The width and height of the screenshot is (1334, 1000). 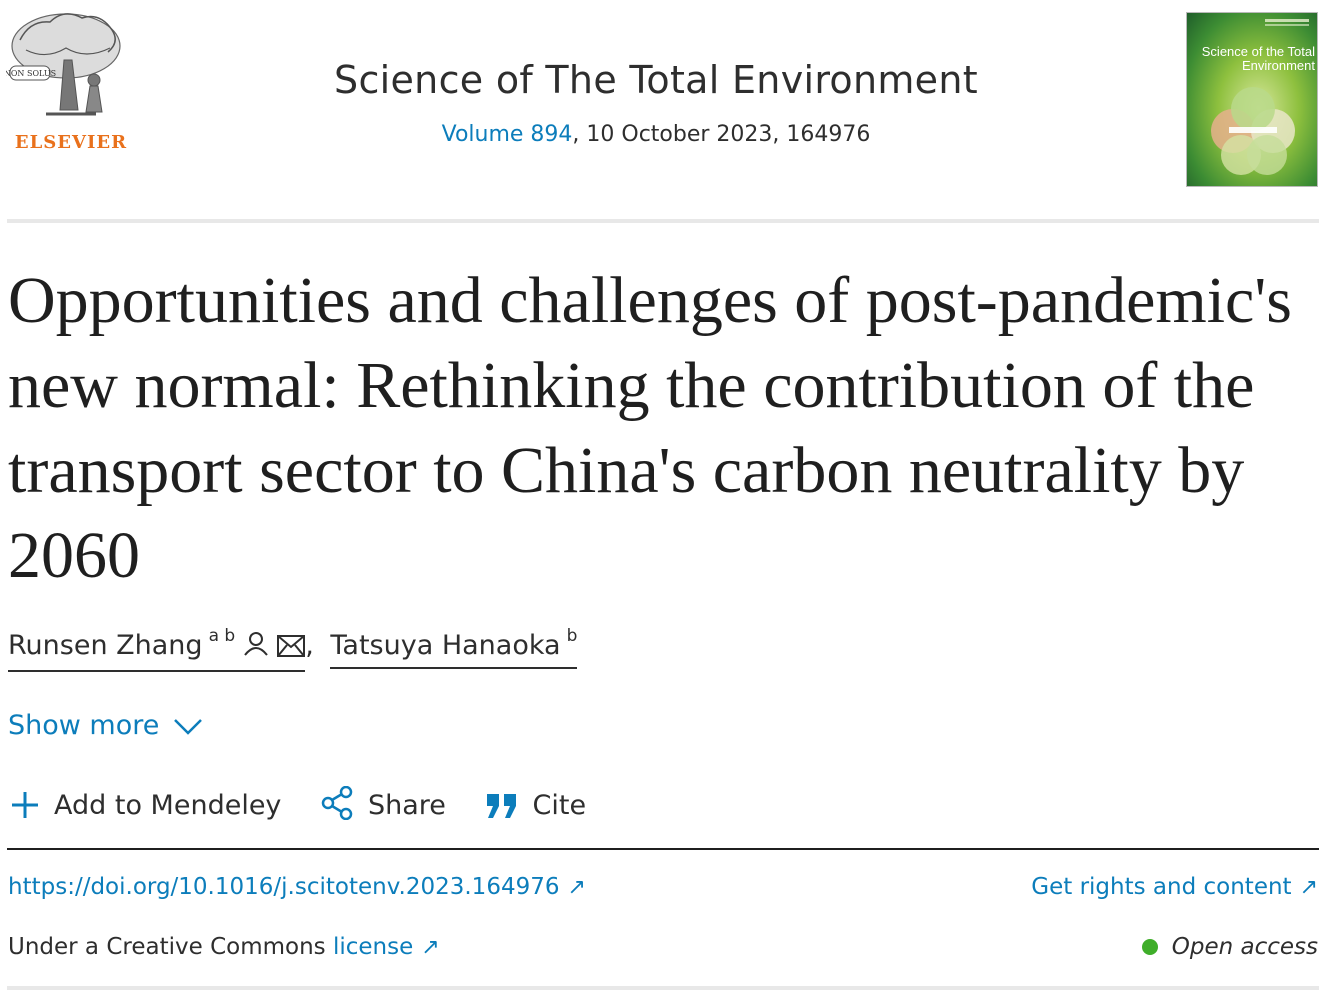 I want to click on motto-text: NON SOLUS, so click(x=31, y=73).